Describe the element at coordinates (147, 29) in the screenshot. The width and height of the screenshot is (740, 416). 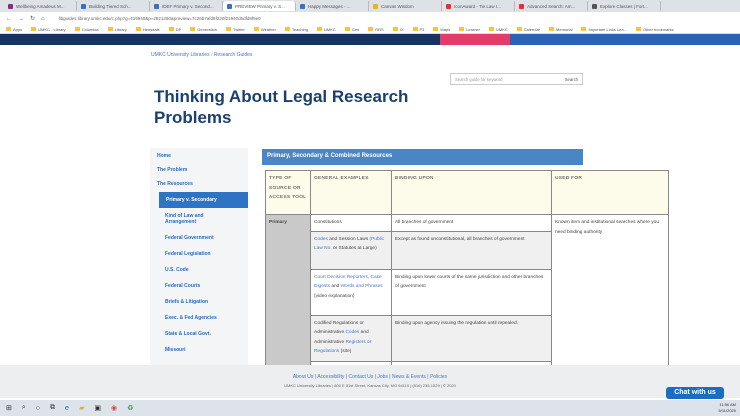
I see `bookmark-item: Hensdale` at that location.